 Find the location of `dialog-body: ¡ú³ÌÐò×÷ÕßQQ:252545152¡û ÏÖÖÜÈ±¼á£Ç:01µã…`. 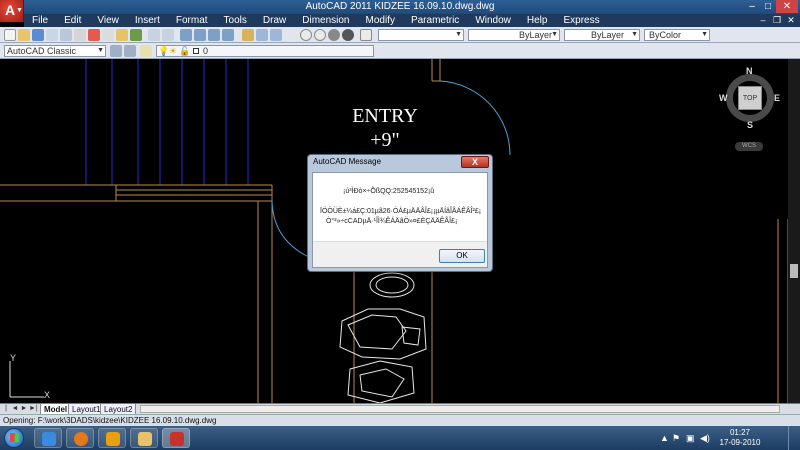

dialog-body: ¡ú³ÌÐò×÷ÕßQQ:252545152¡û ÏÖÖÜÈ±¼á£Ç:01µã… is located at coordinates (400, 220).